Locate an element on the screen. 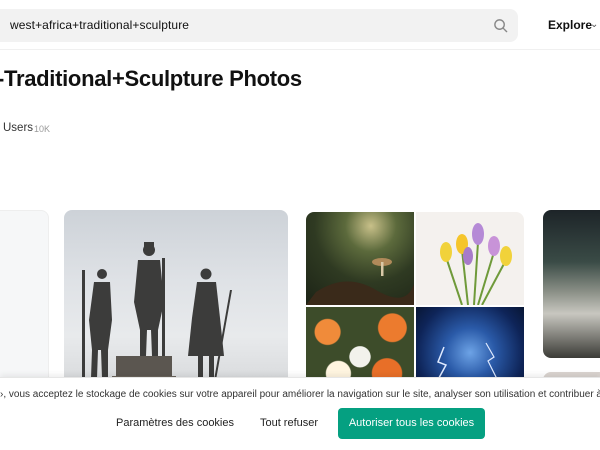 The image size is (600, 450). collection-tile-forest is located at coordinates (360, 258).